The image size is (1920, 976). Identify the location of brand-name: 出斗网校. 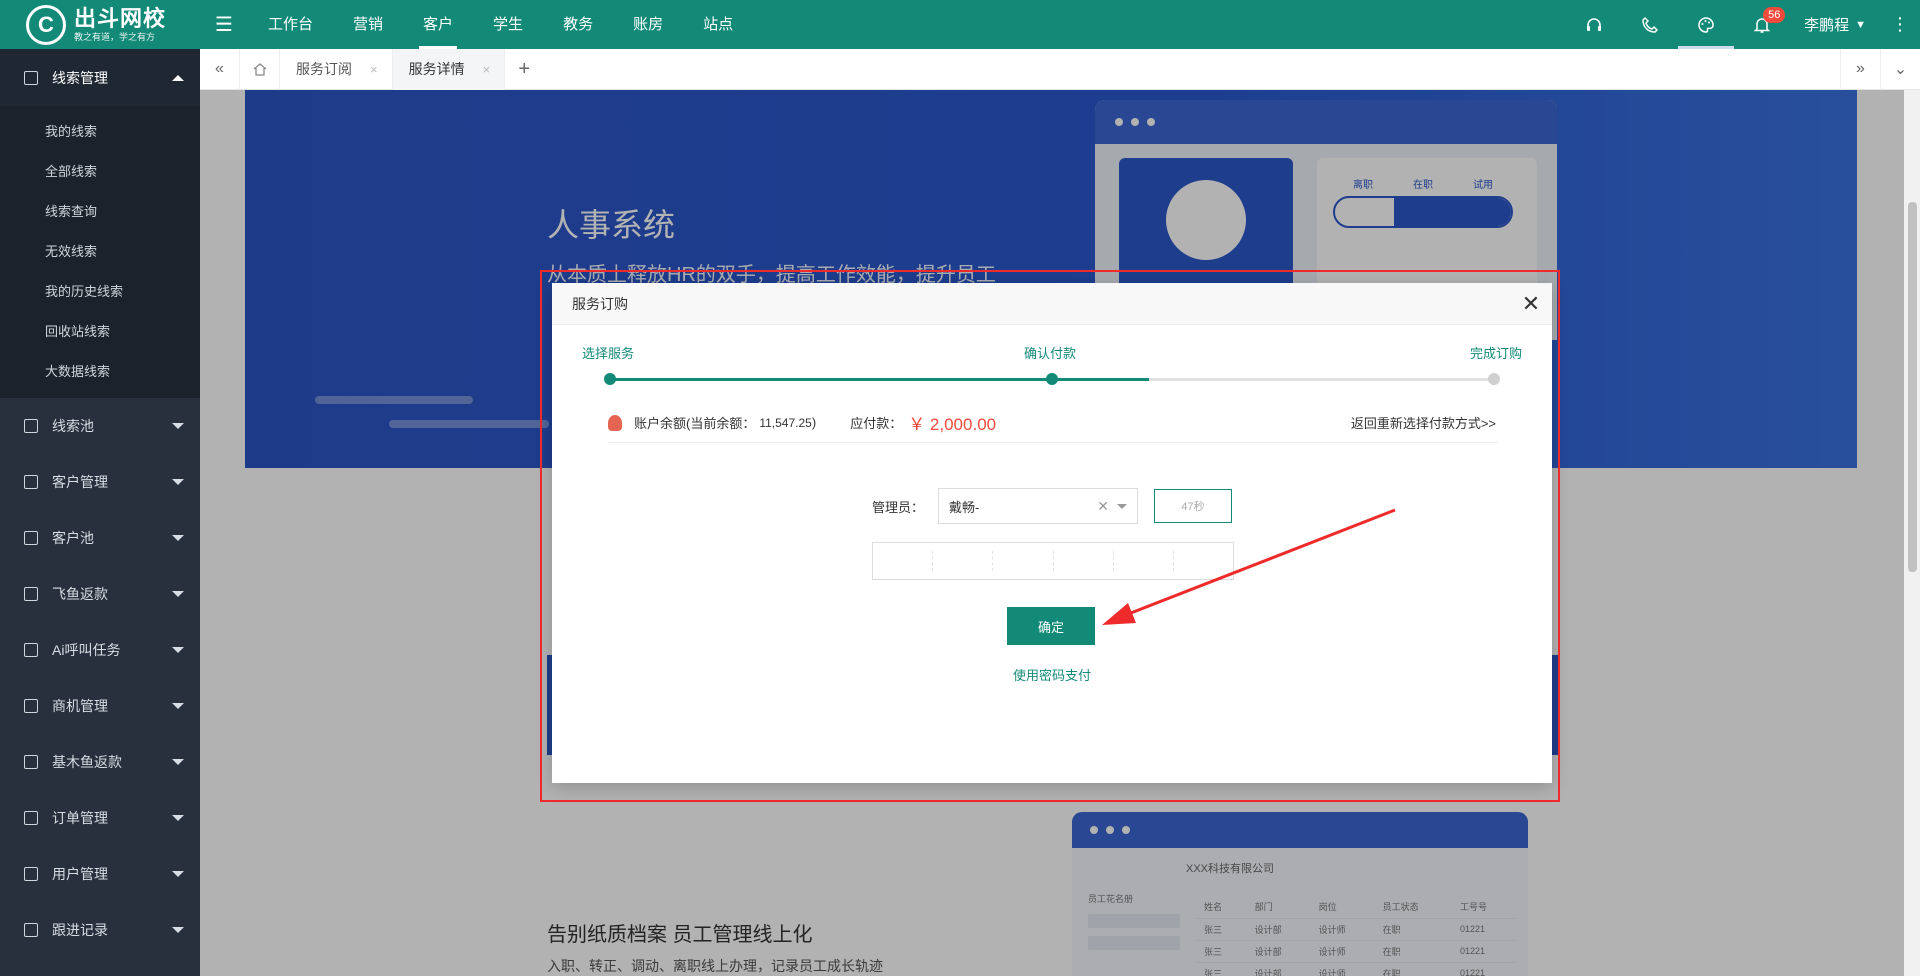
(120, 18).